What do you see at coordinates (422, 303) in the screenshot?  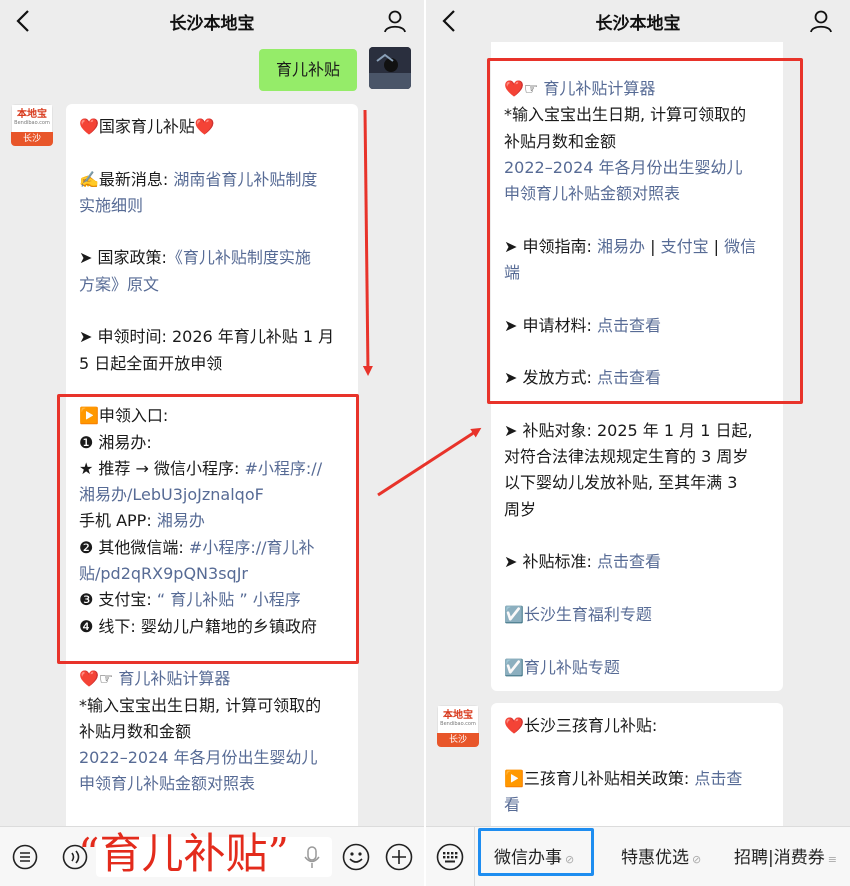 I see `annotation-arrows` at bounding box center [422, 303].